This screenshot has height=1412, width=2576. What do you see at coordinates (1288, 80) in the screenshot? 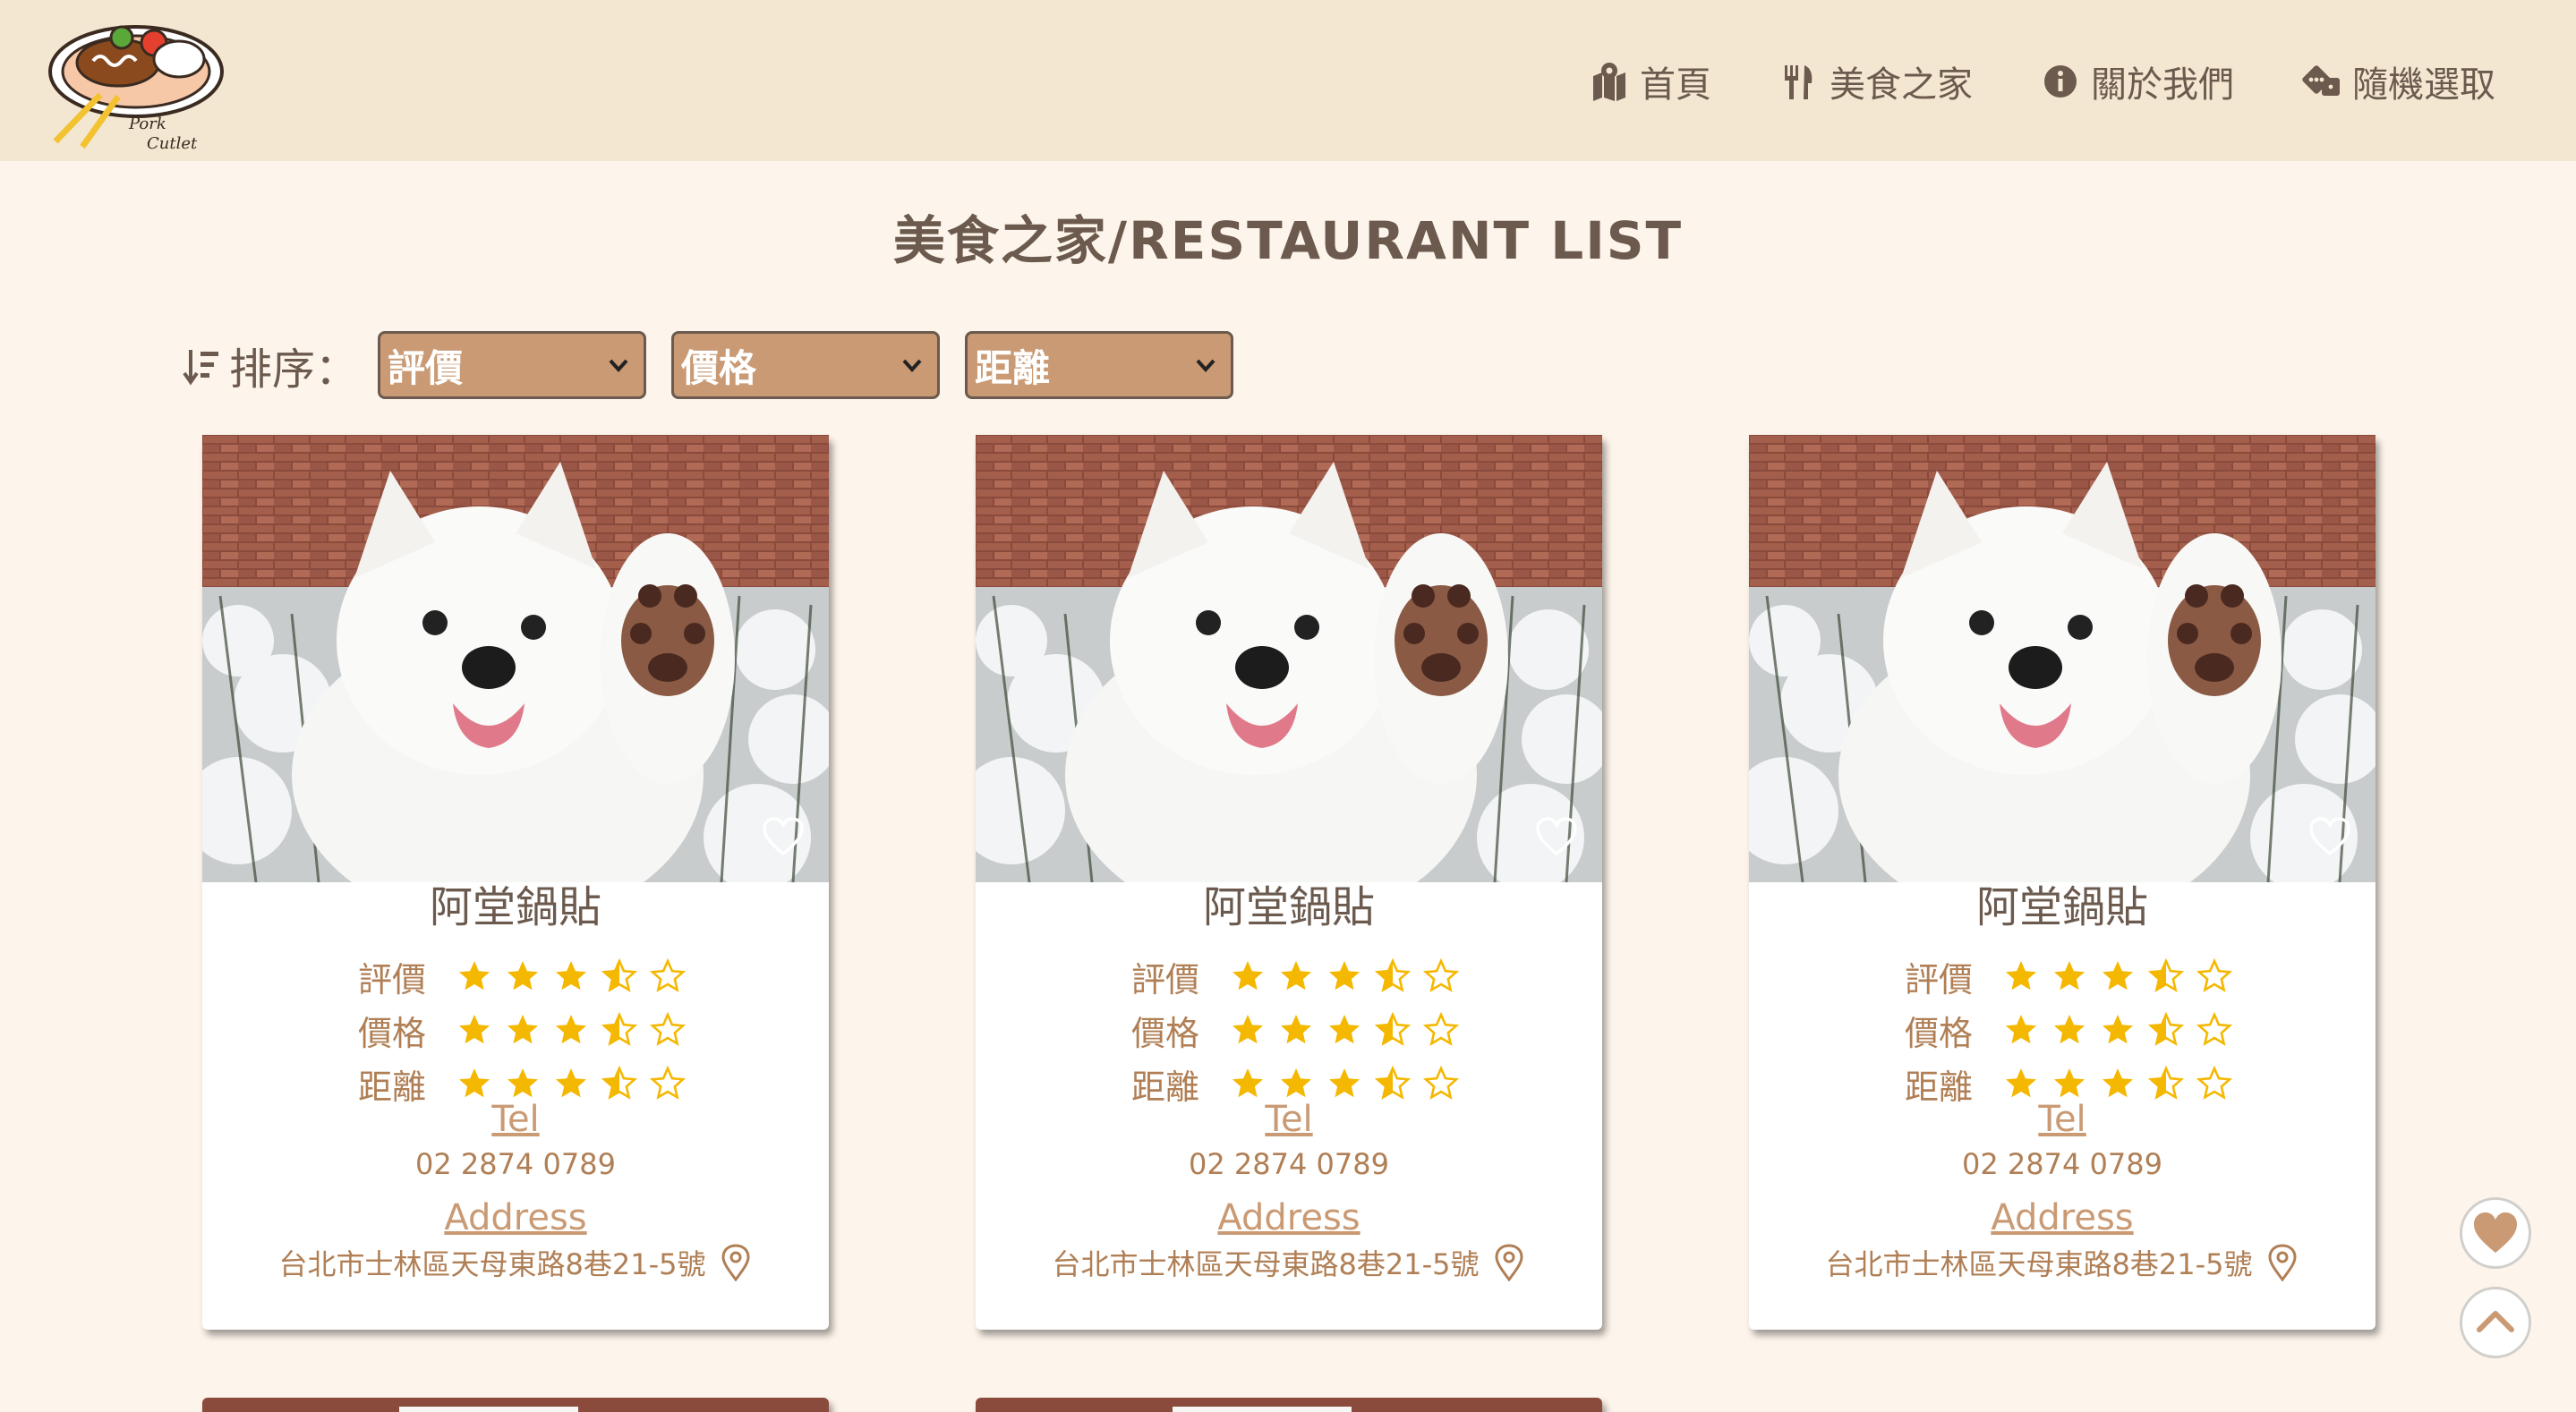
I see `site-header: Pork Cutlet 首頁 美食之家 關於我們 隨機選取` at bounding box center [1288, 80].